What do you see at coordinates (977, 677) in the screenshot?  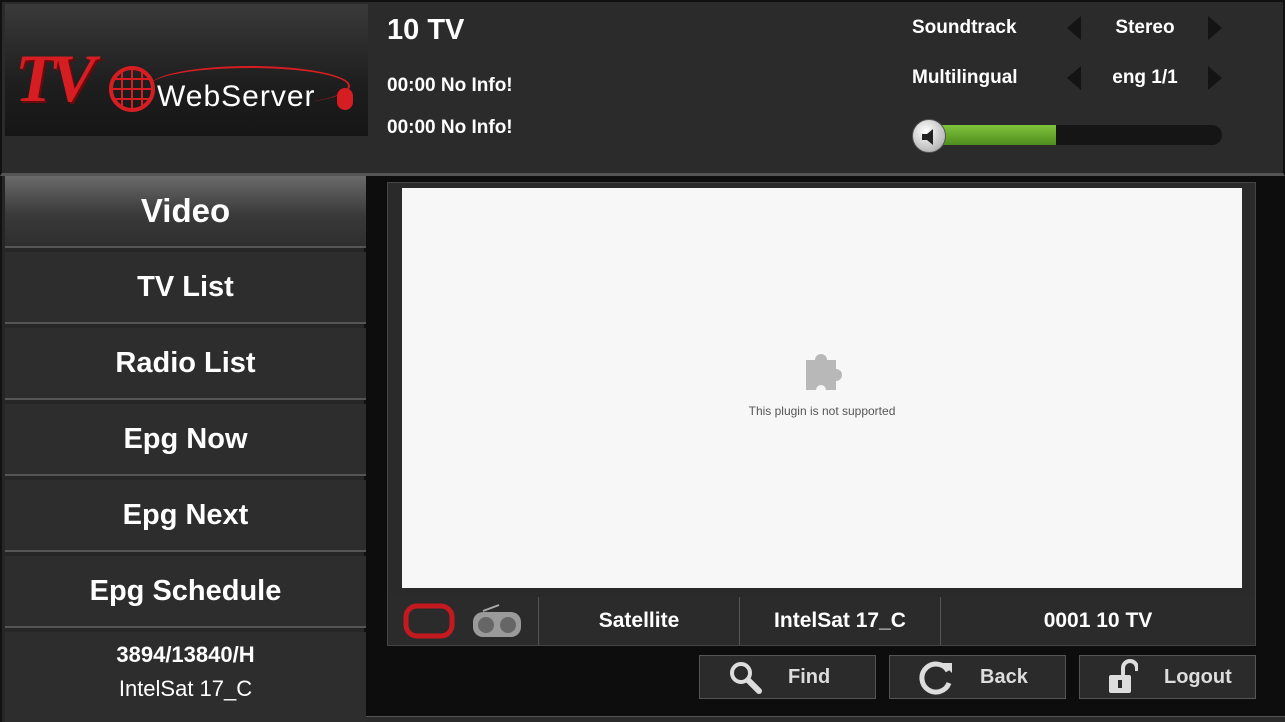 I see `back-button: Back` at bounding box center [977, 677].